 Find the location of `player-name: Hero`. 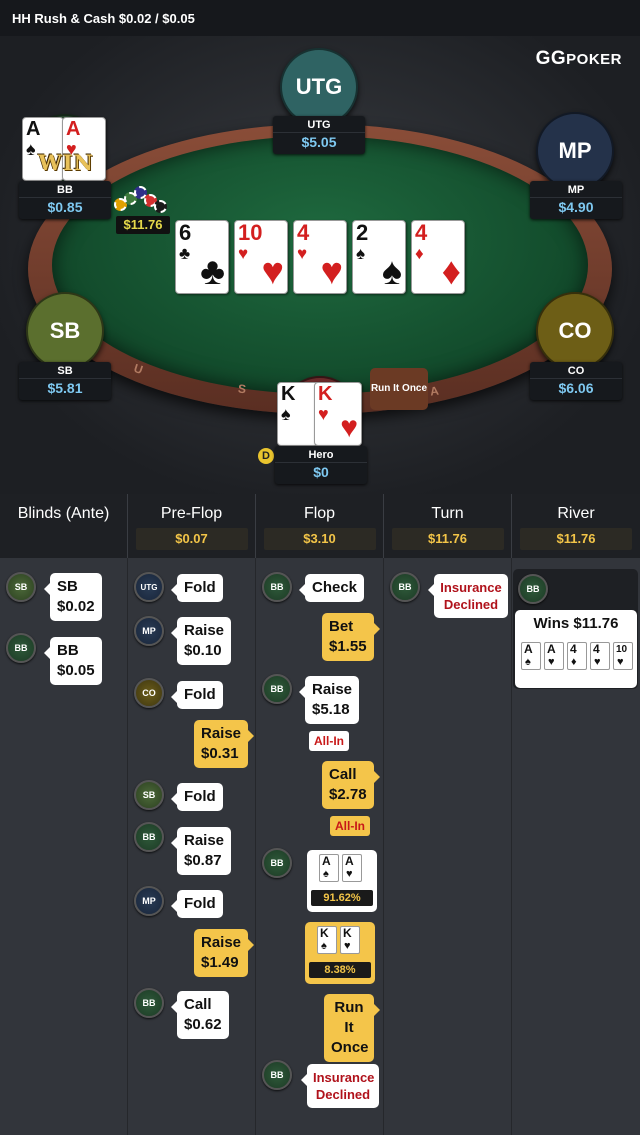

player-name: Hero is located at coordinates (321, 455).